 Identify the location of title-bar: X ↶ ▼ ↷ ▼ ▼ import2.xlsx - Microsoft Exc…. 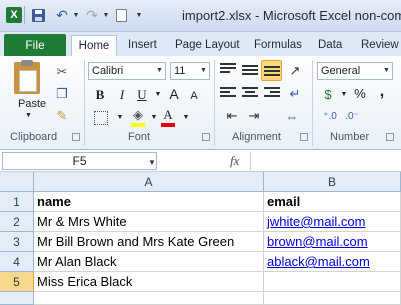
(200, 16).